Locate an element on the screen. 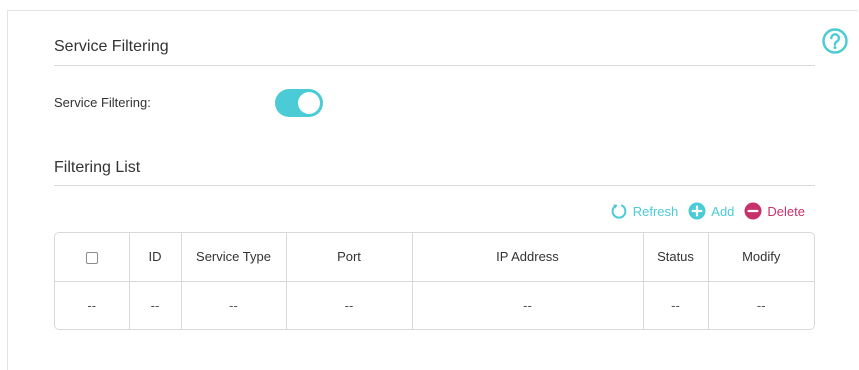  select-all-checkbox is located at coordinates (91, 257).